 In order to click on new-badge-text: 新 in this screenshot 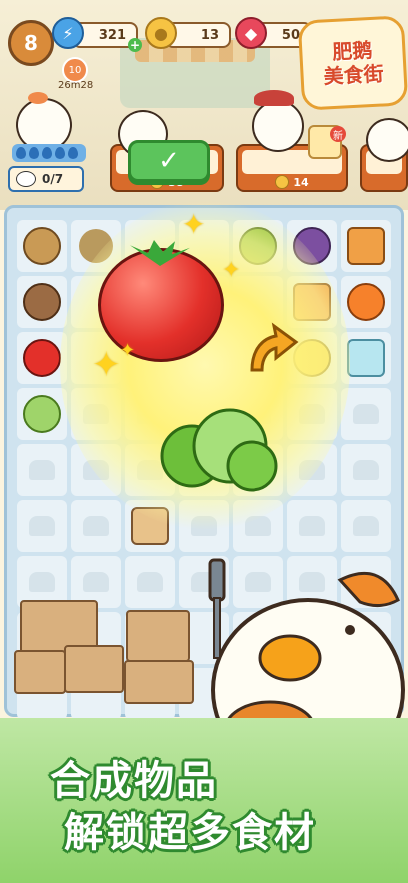, I will do `click(338, 136)`.